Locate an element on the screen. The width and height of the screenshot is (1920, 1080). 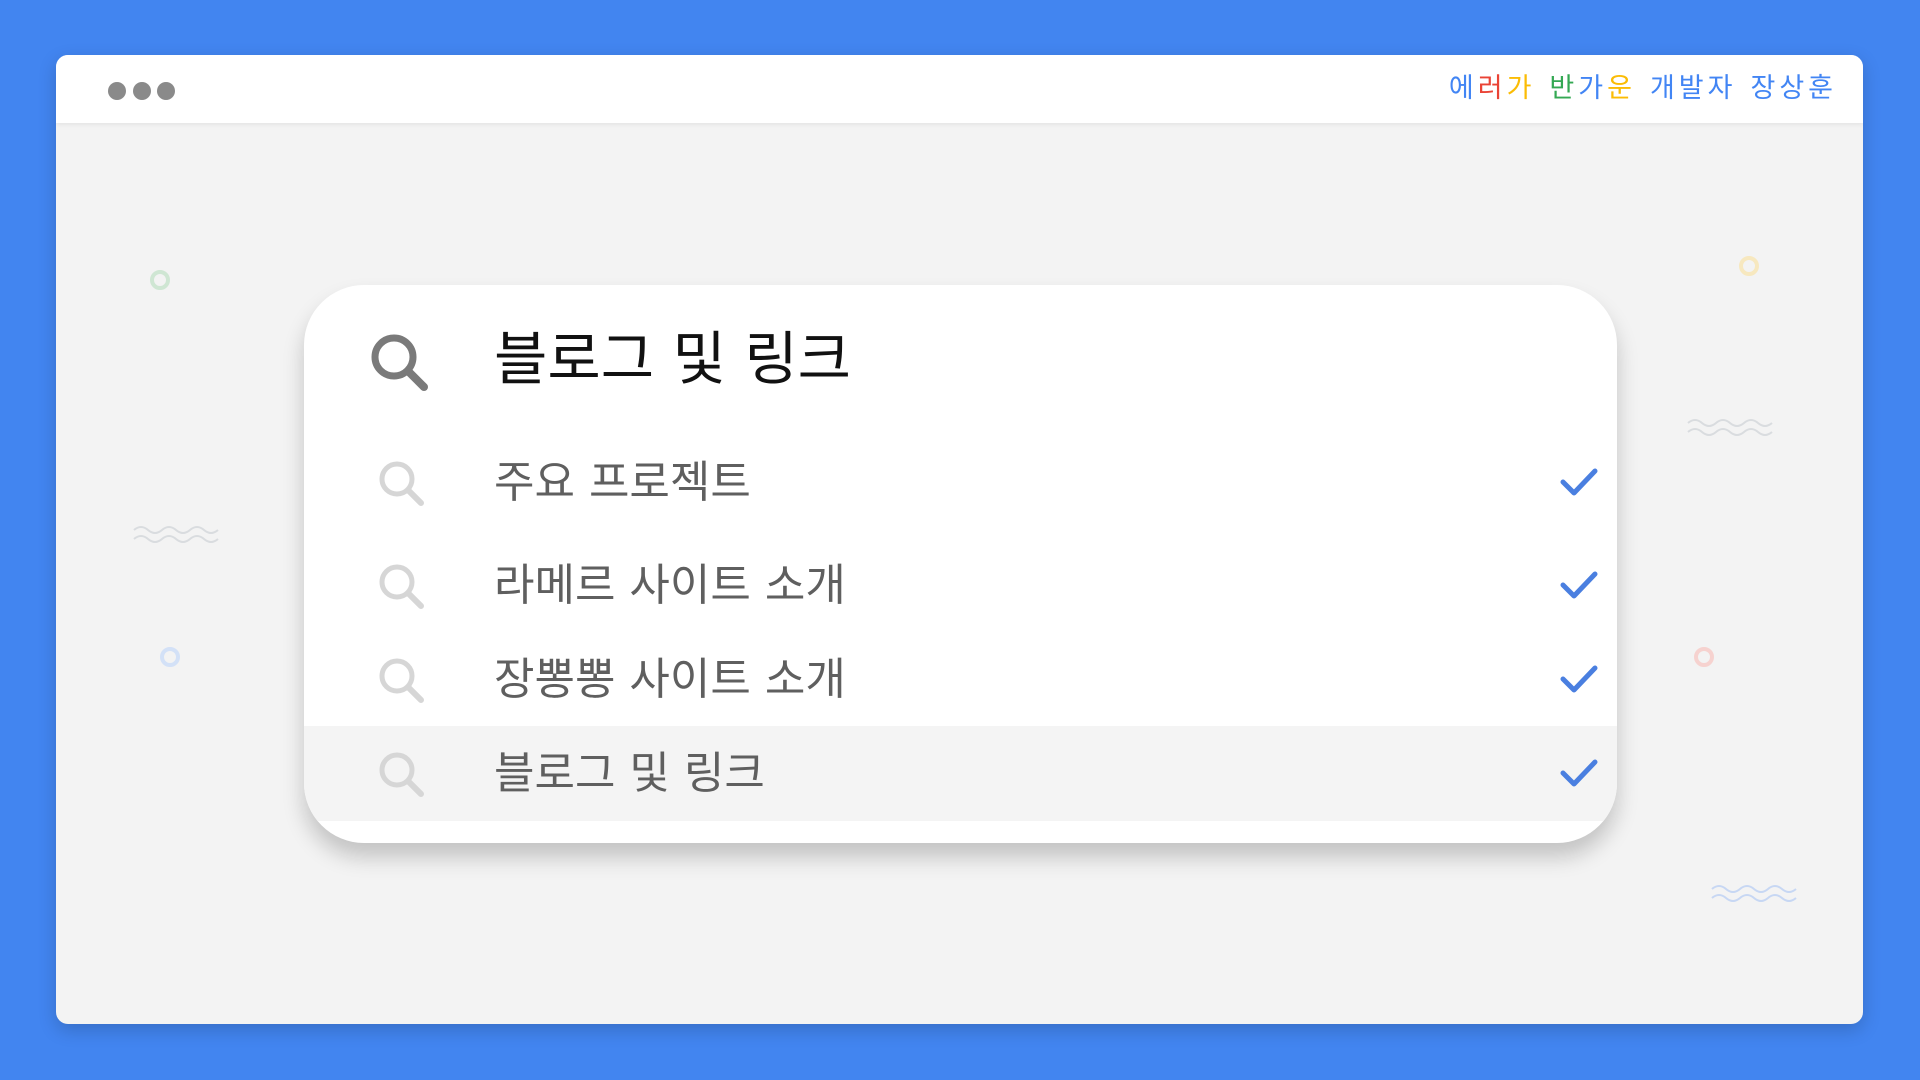
suggestion-label: 장뽕뽕 사이트 소개 is located at coordinates (670, 679).